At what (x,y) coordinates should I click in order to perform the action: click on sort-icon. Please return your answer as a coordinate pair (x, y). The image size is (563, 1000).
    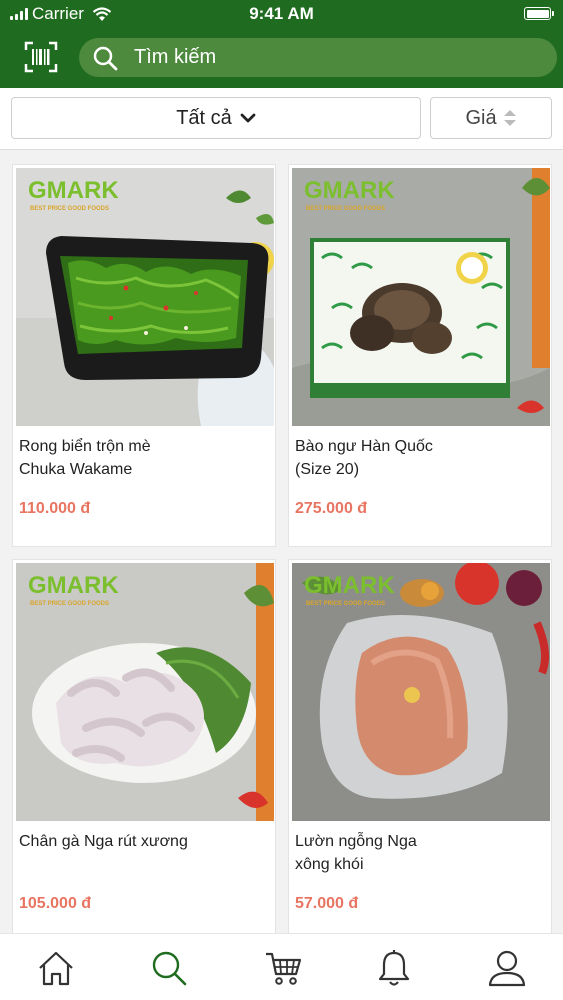
    Looking at the image, I should click on (509, 118).